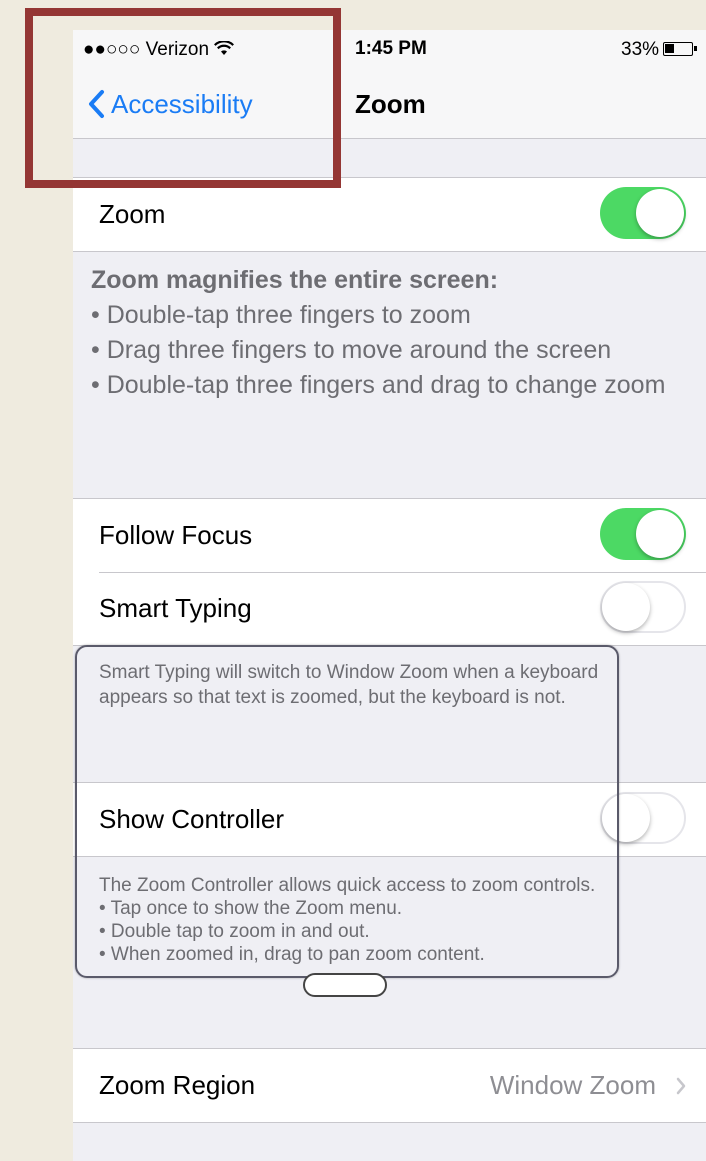 Image resolution: width=706 pixels, height=1161 pixels. Describe the element at coordinates (177, 1085) in the screenshot. I see `zoom-region-label: Zoom Region` at that location.